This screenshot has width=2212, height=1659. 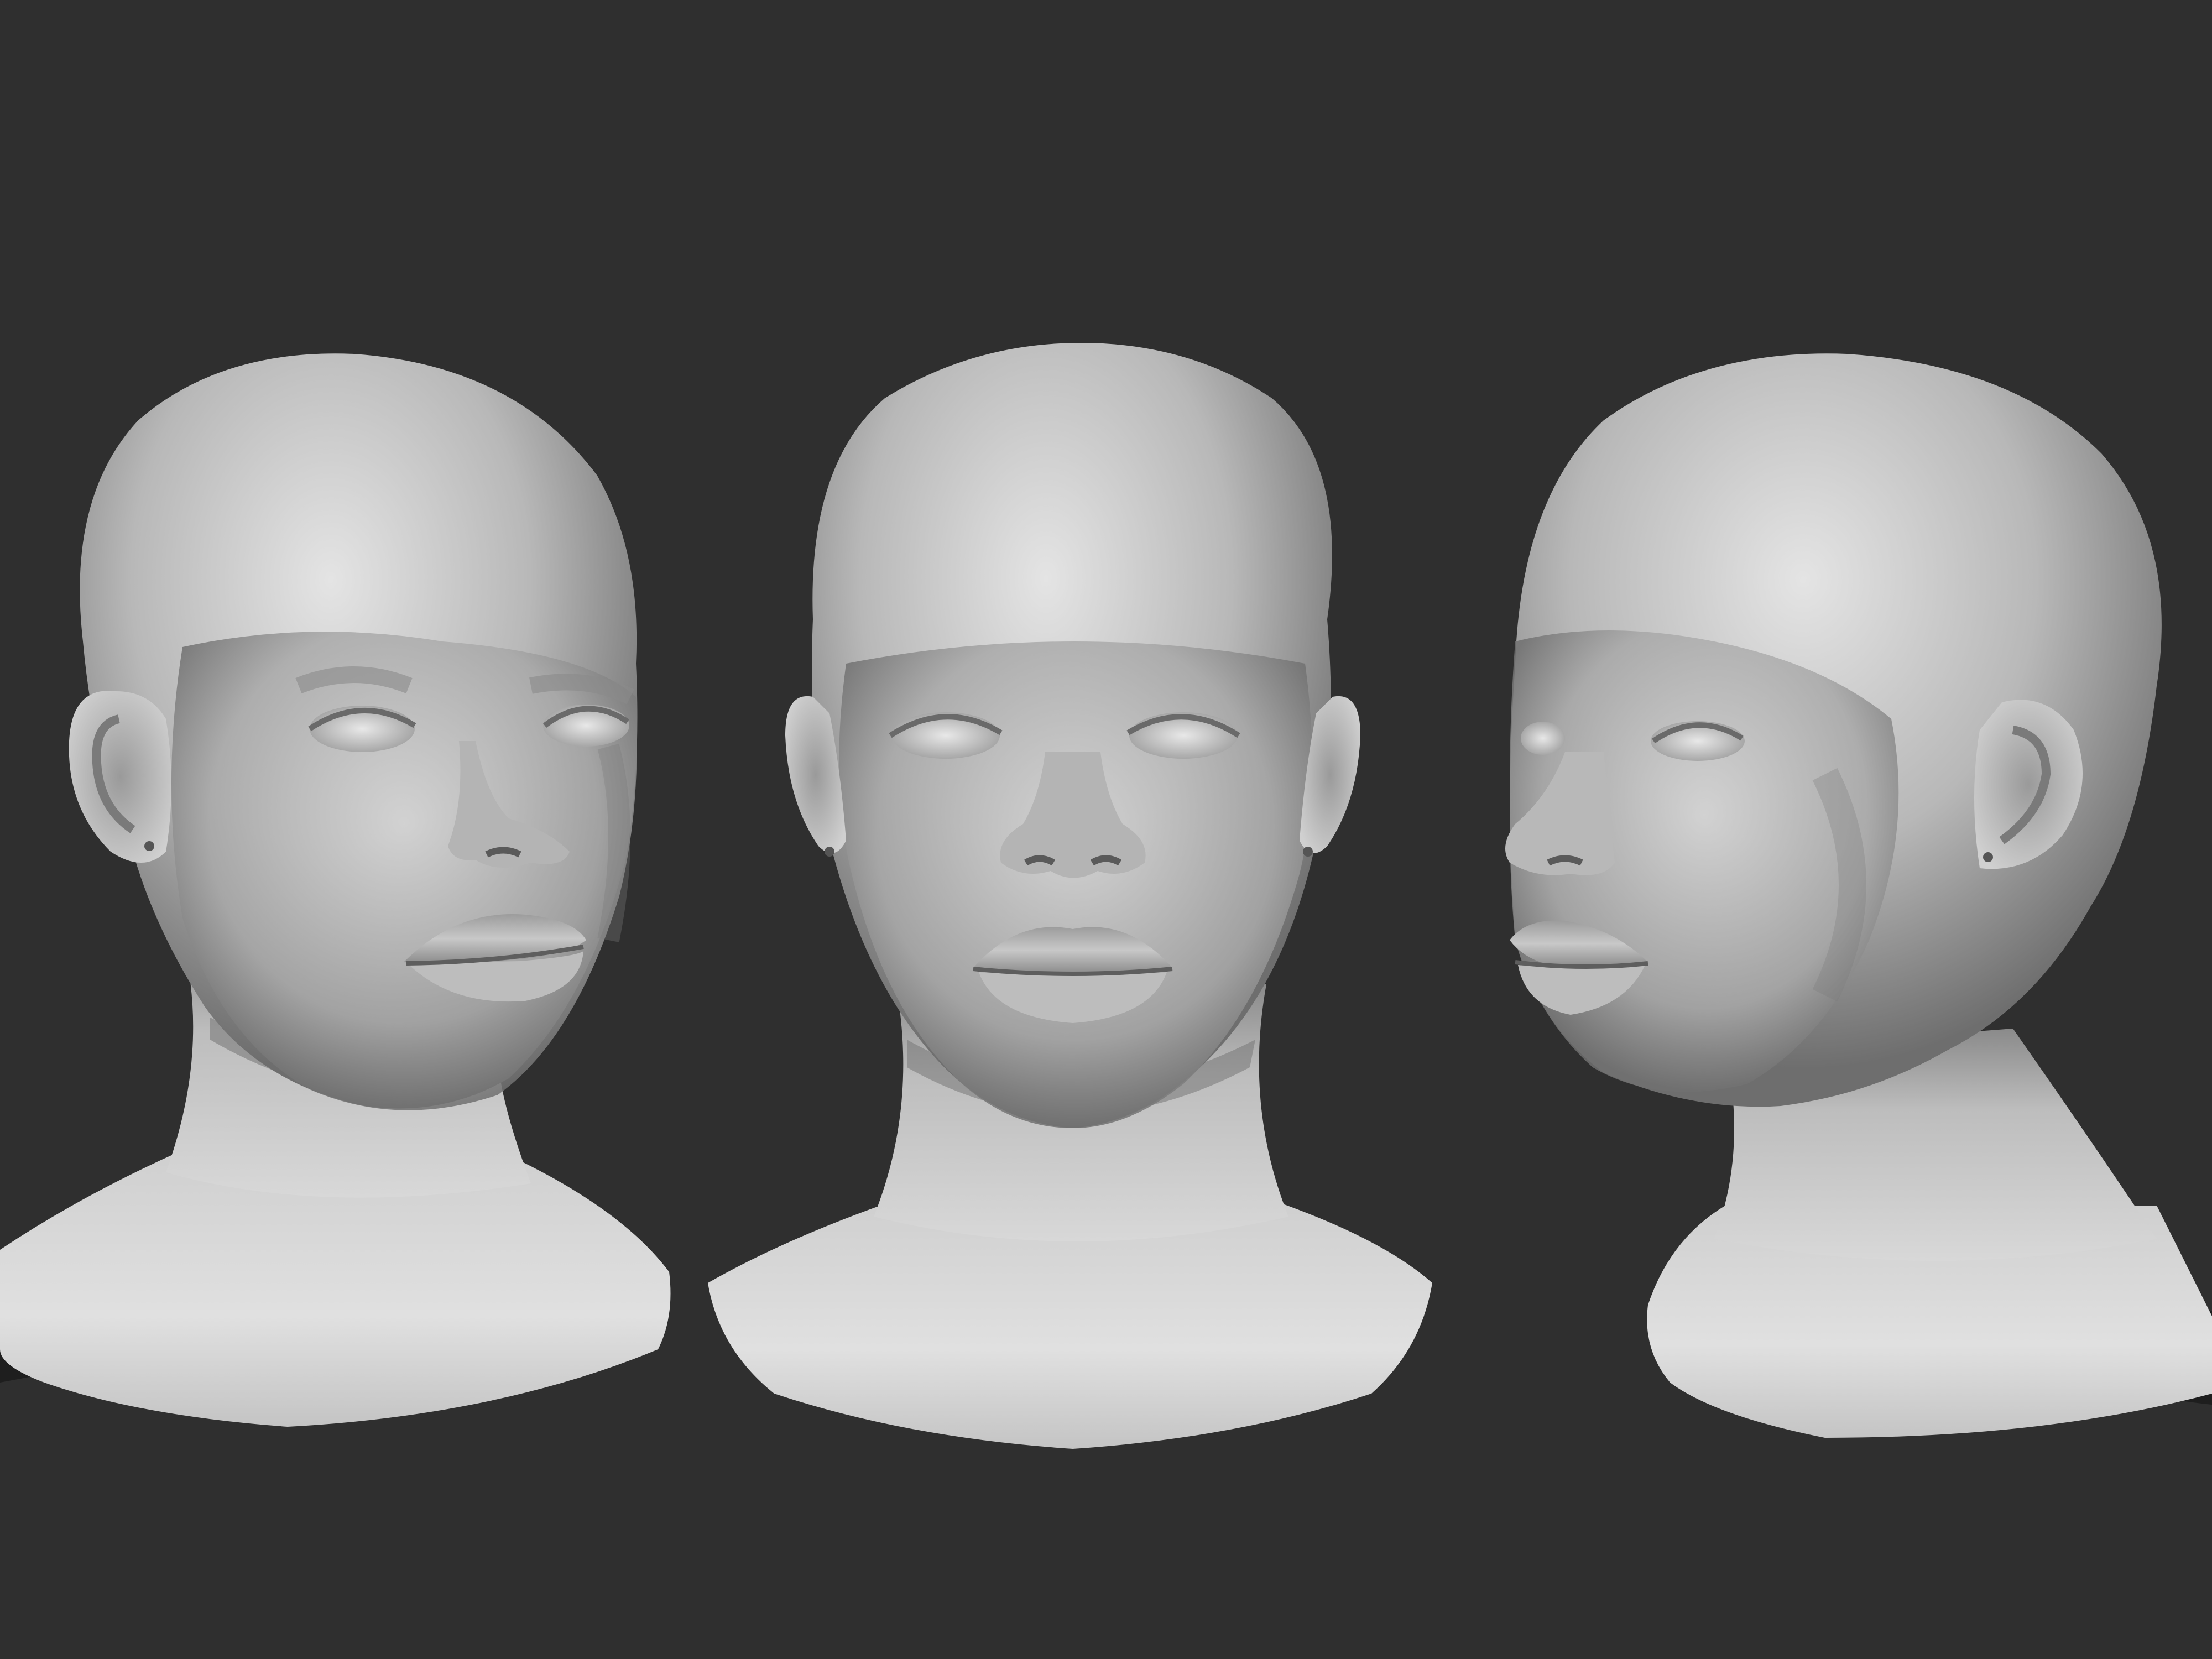 I want to click on bust-2-earring-hole-right, so click(x=1308, y=852).